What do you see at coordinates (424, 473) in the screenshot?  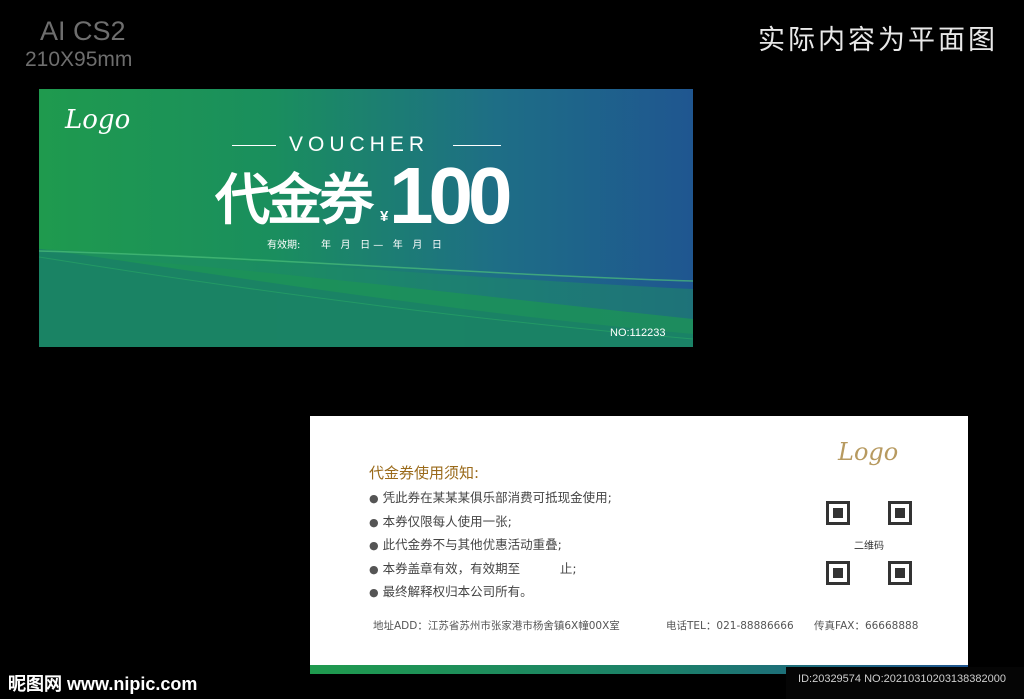 I see `rules-title: 代金券使用须知:` at bounding box center [424, 473].